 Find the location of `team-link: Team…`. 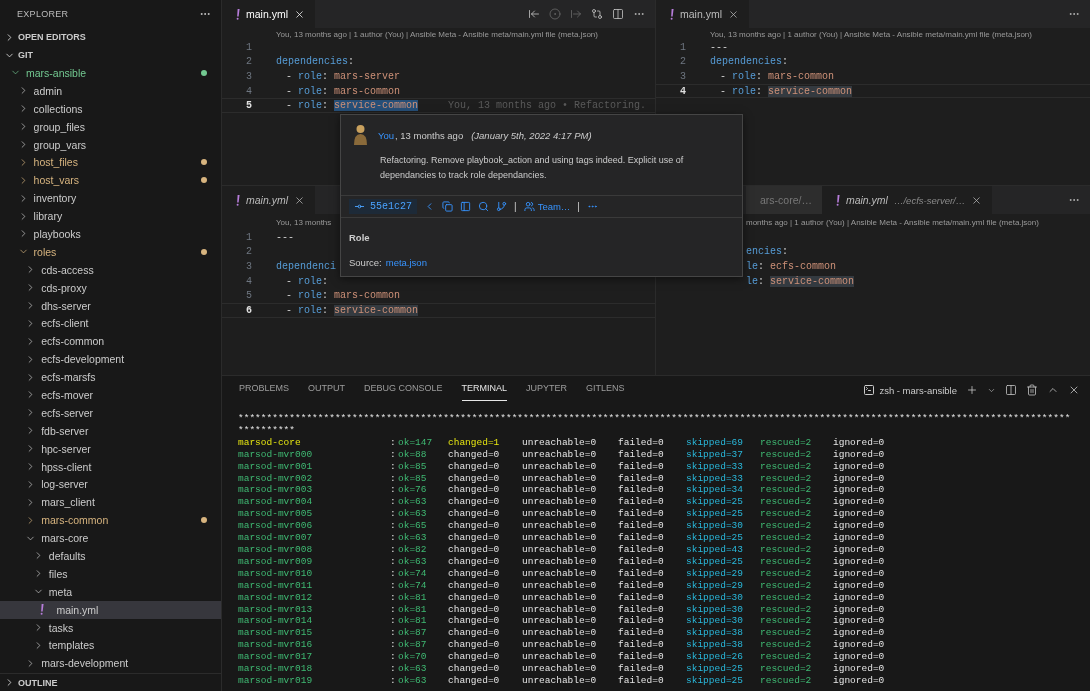

team-link: Team… is located at coordinates (547, 206).